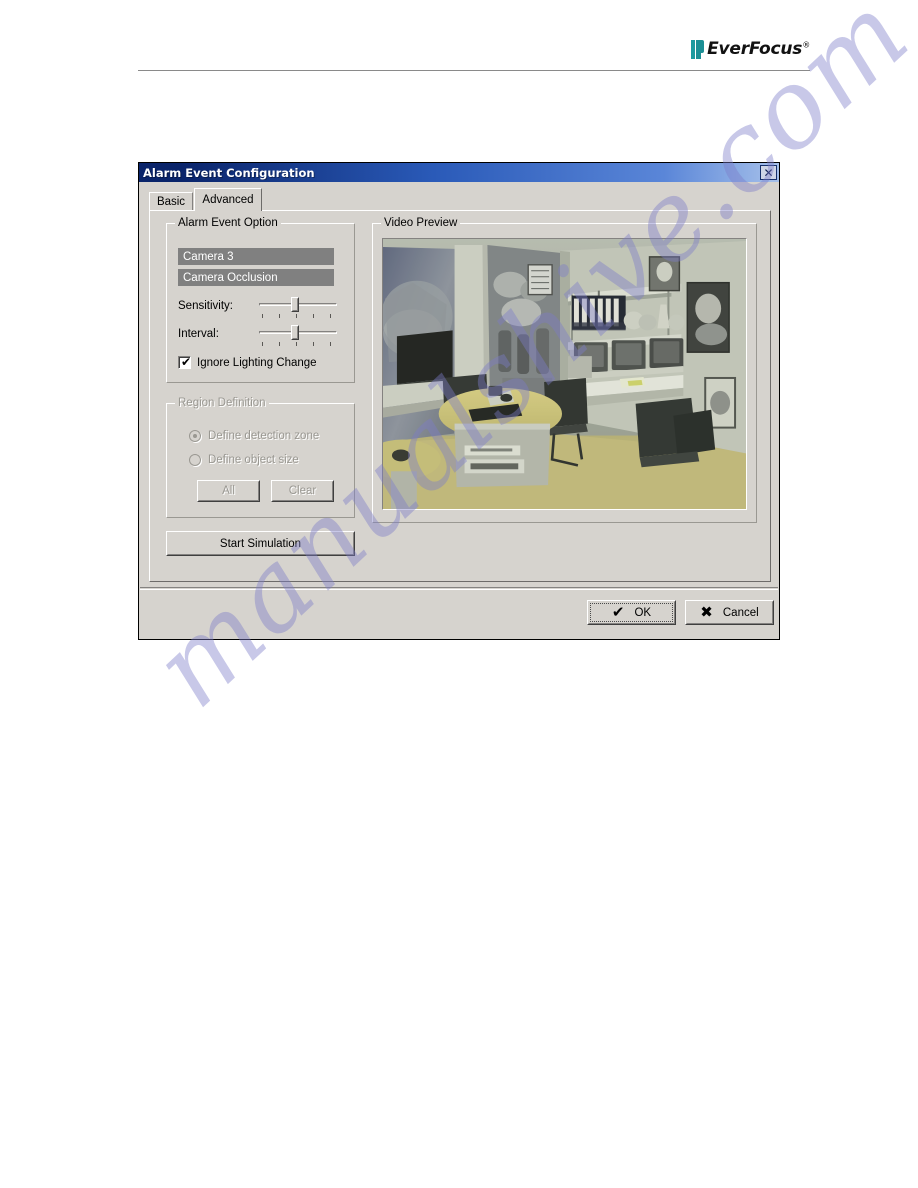  I want to click on ignore-lighting-change-checkbox: ✔ Ignore Lighting Change, so click(247, 362).